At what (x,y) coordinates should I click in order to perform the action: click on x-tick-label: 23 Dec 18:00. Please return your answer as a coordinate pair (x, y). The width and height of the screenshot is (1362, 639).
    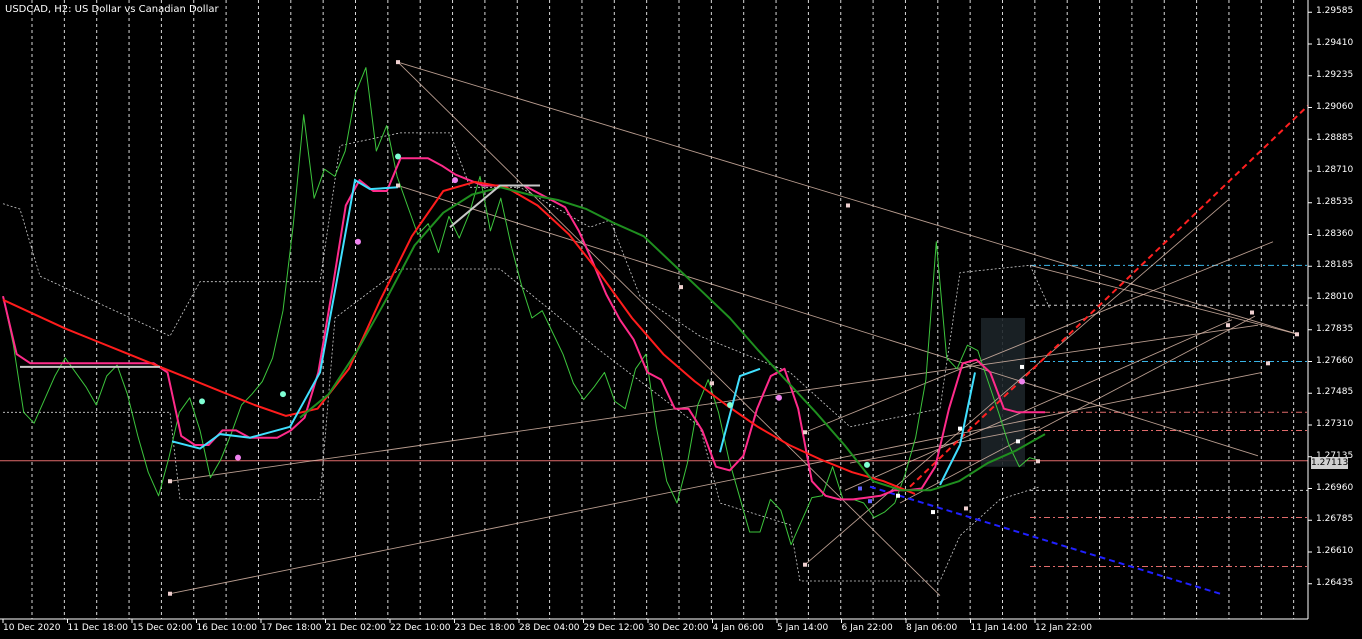
    Looking at the image, I should click on (485, 628).